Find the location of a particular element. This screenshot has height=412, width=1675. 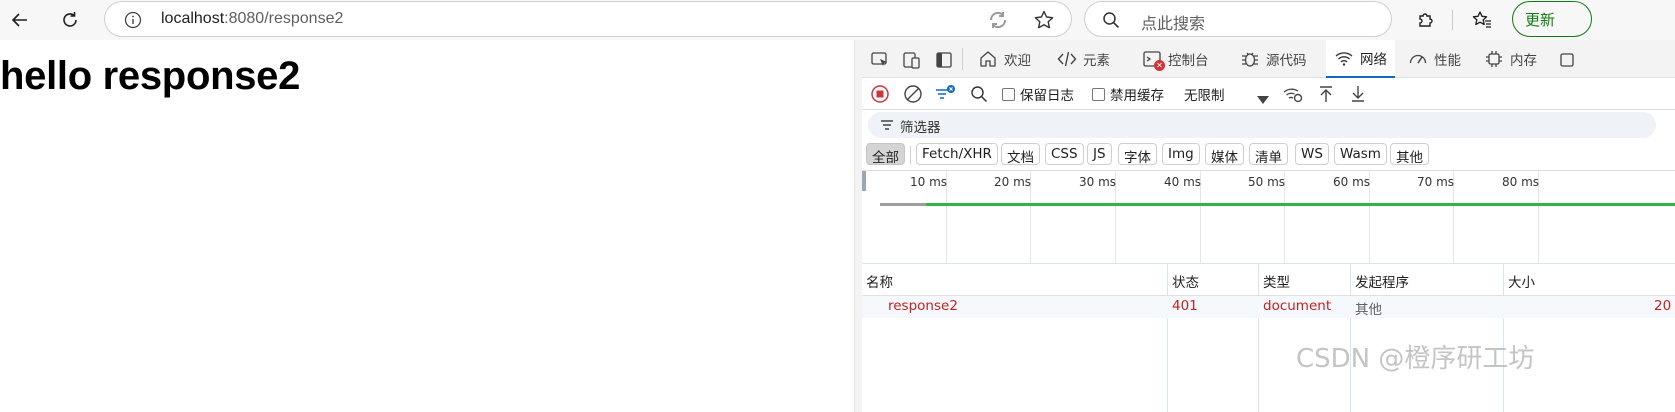

tab-label: 元素 is located at coordinates (1096, 61).